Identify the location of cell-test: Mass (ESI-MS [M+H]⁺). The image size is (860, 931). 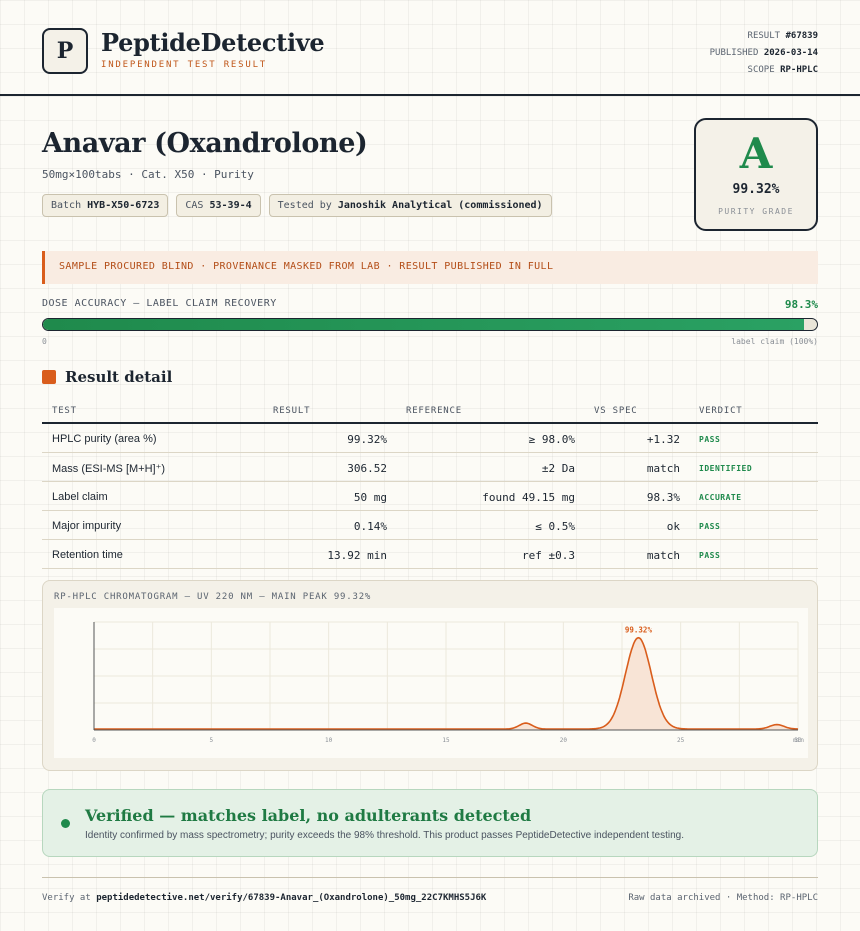
(109, 469).